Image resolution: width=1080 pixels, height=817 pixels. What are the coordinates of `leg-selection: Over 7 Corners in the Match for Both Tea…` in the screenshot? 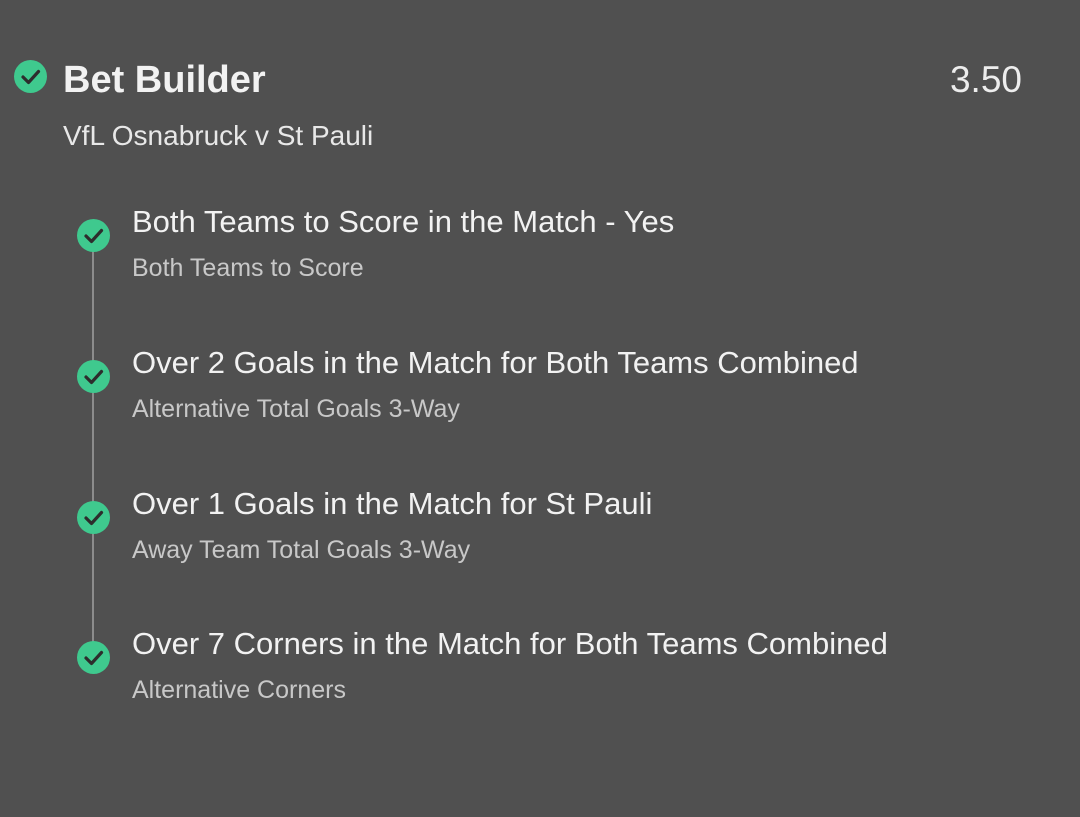 It's located at (510, 643).